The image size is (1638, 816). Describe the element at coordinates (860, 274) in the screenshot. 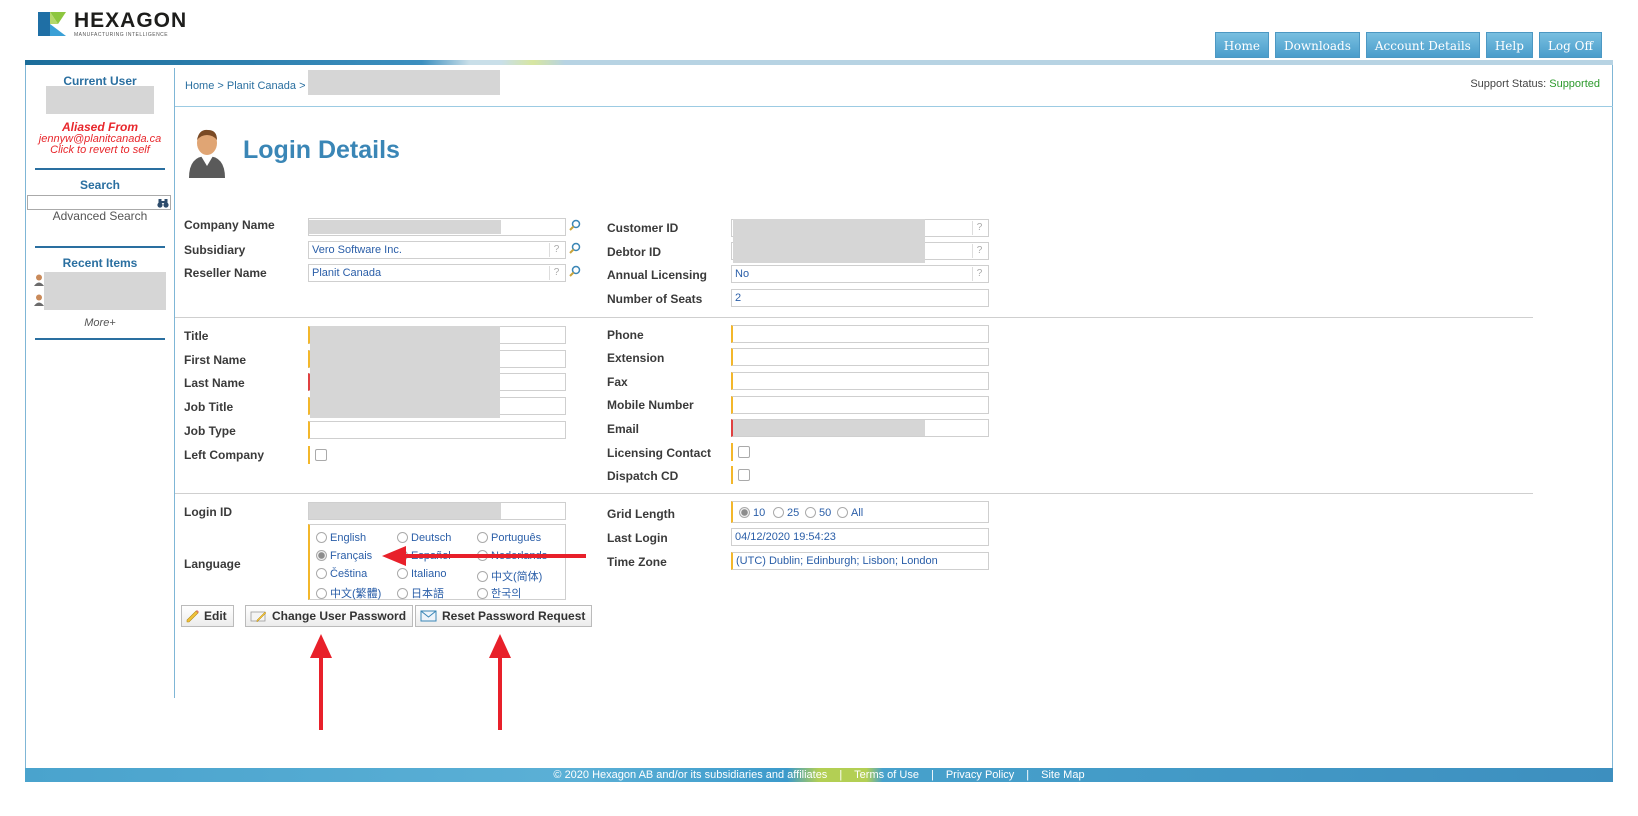

I see `annual-licensing-field: No ?` at that location.